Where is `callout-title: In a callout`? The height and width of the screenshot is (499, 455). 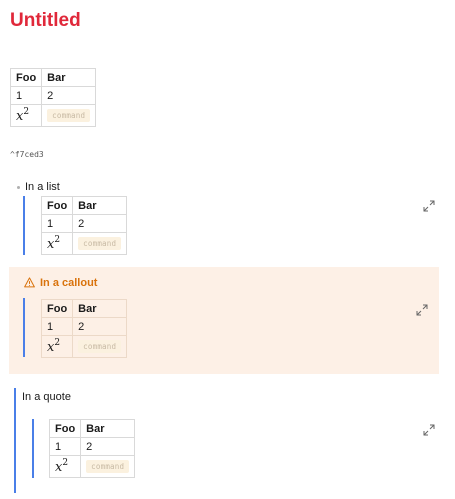 callout-title: In a callout is located at coordinates (69, 283).